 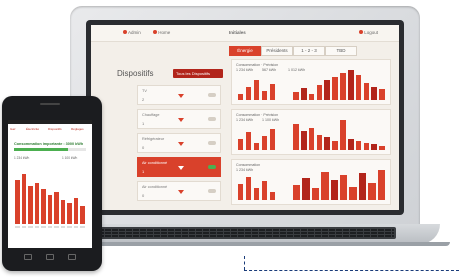 What do you see at coordinates (161, 32) in the screenshot?
I see `home-link: Home` at bounding box center [161, 32].